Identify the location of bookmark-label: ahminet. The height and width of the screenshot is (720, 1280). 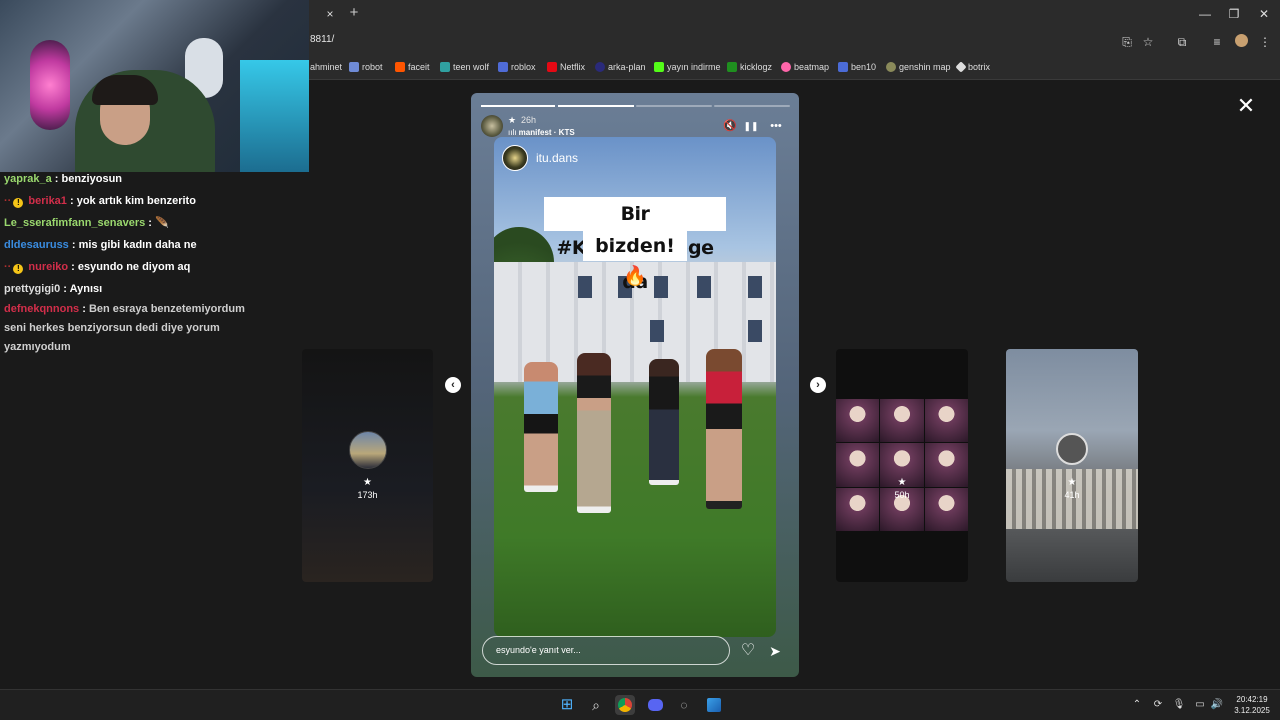
(326, 67).